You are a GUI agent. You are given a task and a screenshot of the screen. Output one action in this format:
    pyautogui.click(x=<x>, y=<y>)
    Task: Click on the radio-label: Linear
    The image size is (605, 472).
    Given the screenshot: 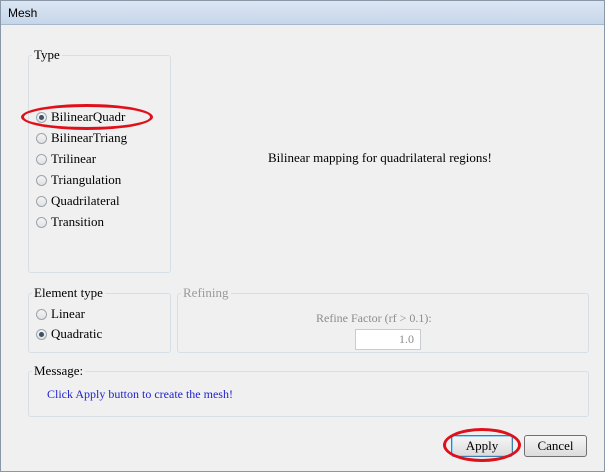 What is the action you would take?
    pyautogui.click(x=68, y=313)
    